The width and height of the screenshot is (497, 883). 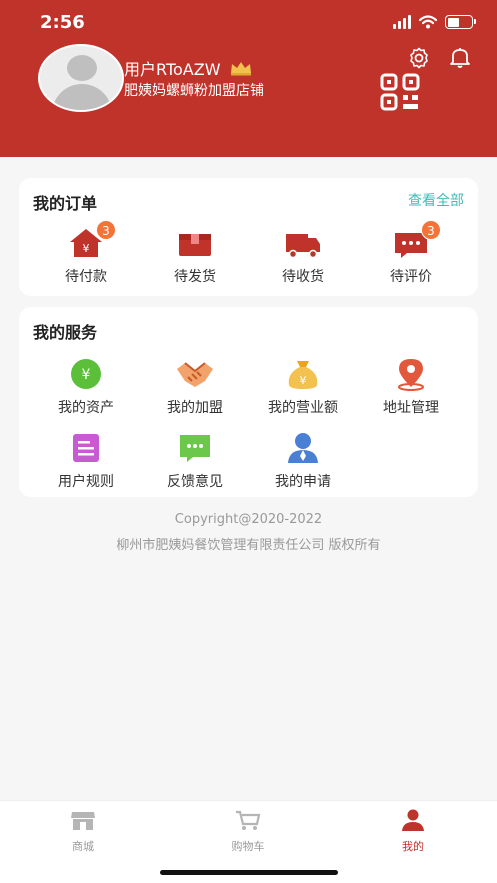 I want to click on company-text: 柳州市肥姨妈餐饮管理有限责任公司 版权所有, so click(x=248, y=545).